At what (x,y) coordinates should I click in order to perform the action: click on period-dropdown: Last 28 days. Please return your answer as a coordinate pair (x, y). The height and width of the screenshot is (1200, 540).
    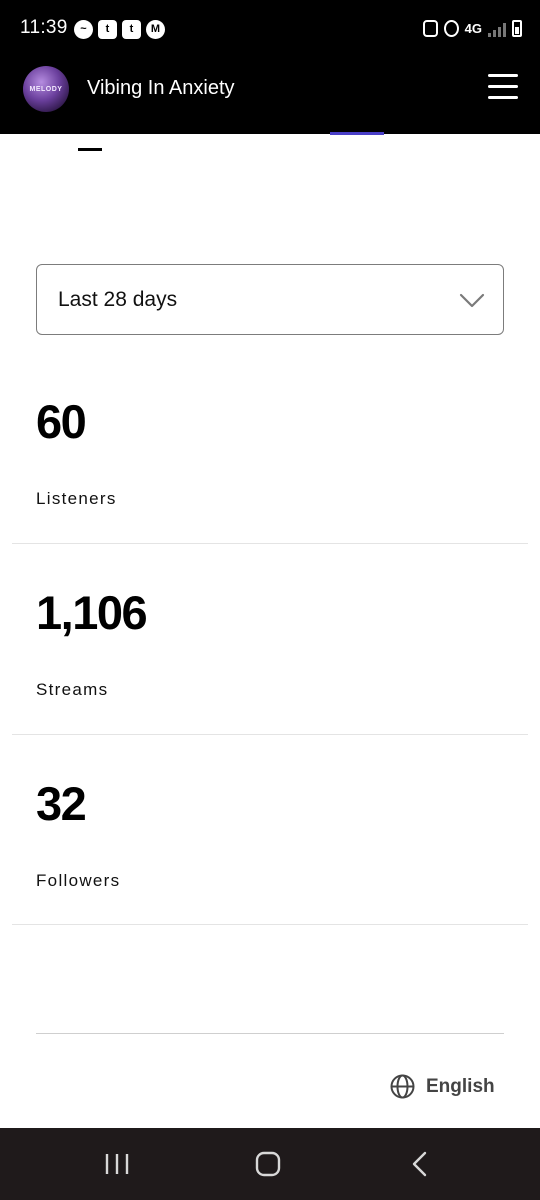
    Looking at the image, I should click on (270, 299).